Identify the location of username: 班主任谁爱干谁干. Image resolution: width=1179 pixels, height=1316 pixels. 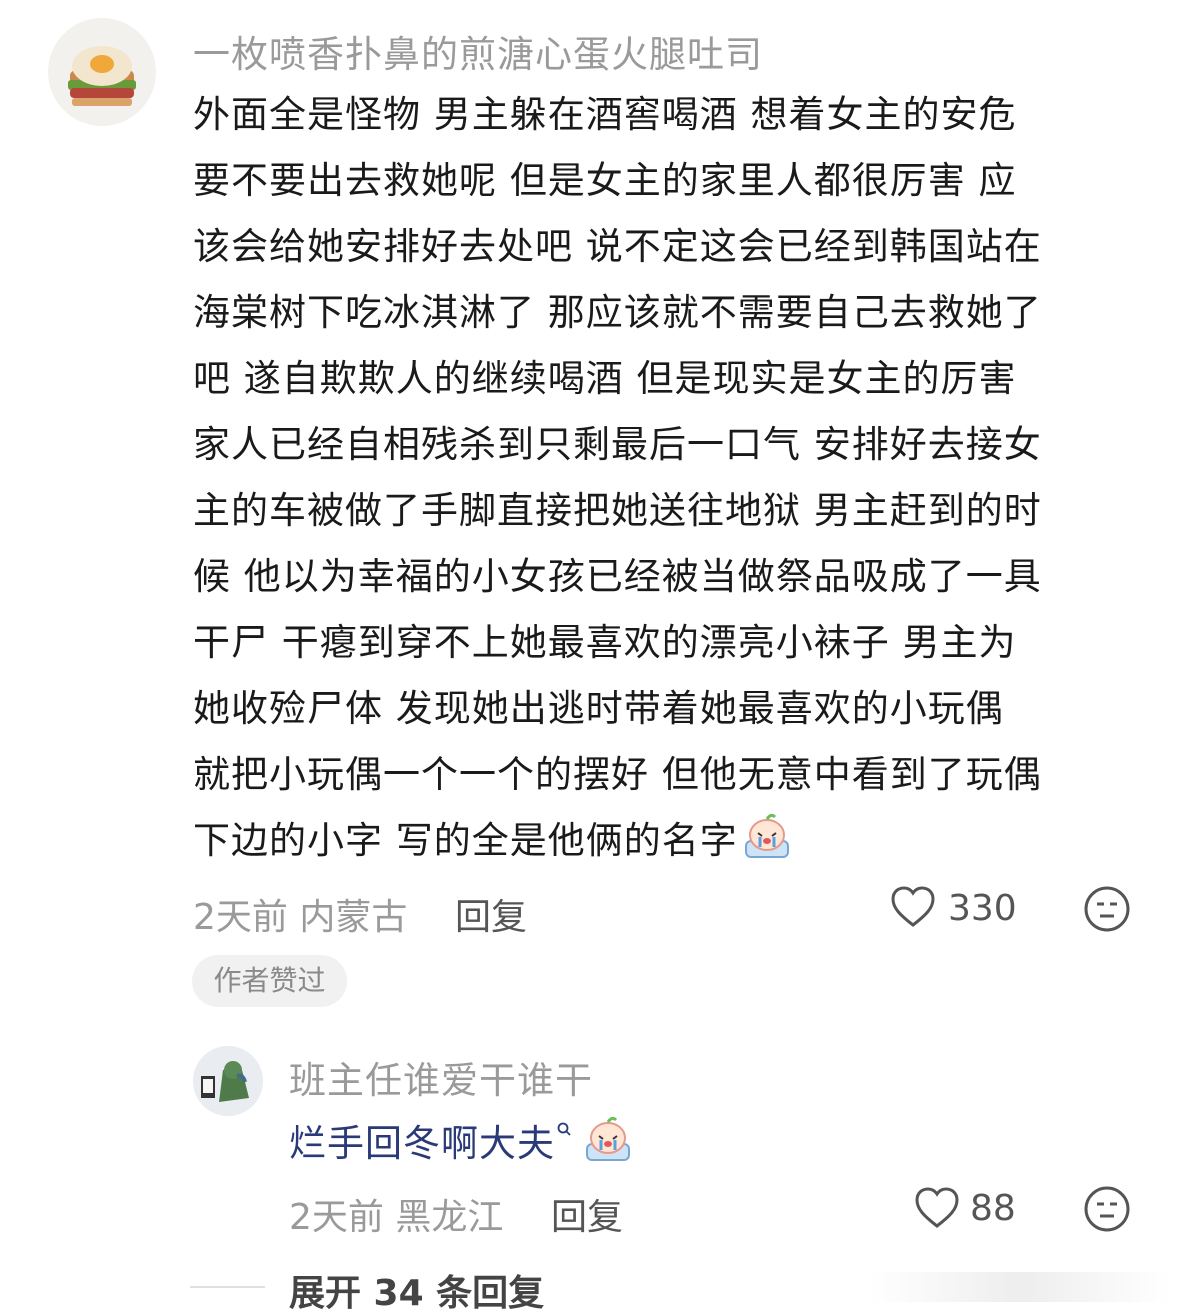
(441, 1077).